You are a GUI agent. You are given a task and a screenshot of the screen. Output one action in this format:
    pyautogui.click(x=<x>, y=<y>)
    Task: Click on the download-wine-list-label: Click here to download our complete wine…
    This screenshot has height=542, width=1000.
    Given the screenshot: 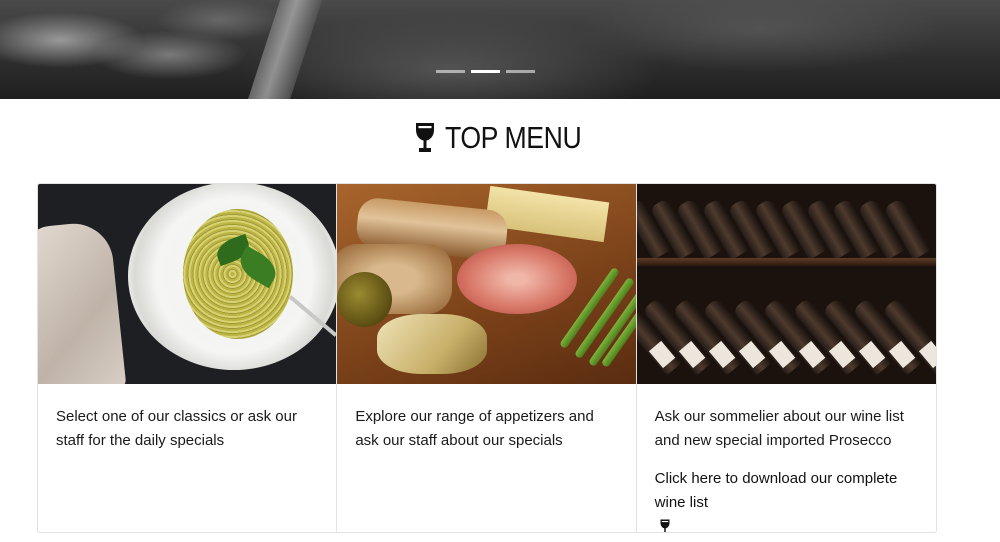 What is the action you would take?
    pyautogui.click(x=776, y=490)
    